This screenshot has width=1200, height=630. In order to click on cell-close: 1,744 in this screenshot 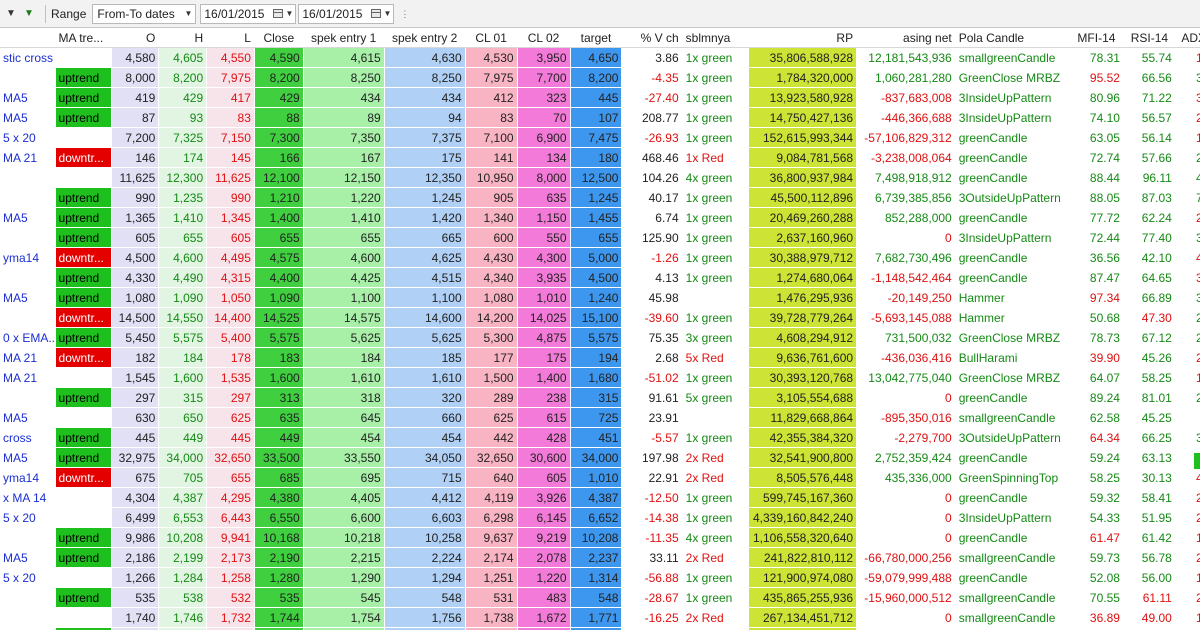, I will do `click(279, 617)`.